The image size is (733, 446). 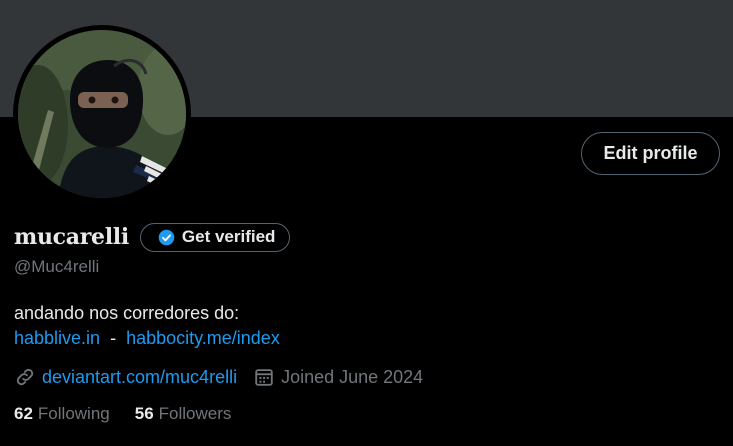 I want to click on following-count: 62, so click(x=23, y=413).